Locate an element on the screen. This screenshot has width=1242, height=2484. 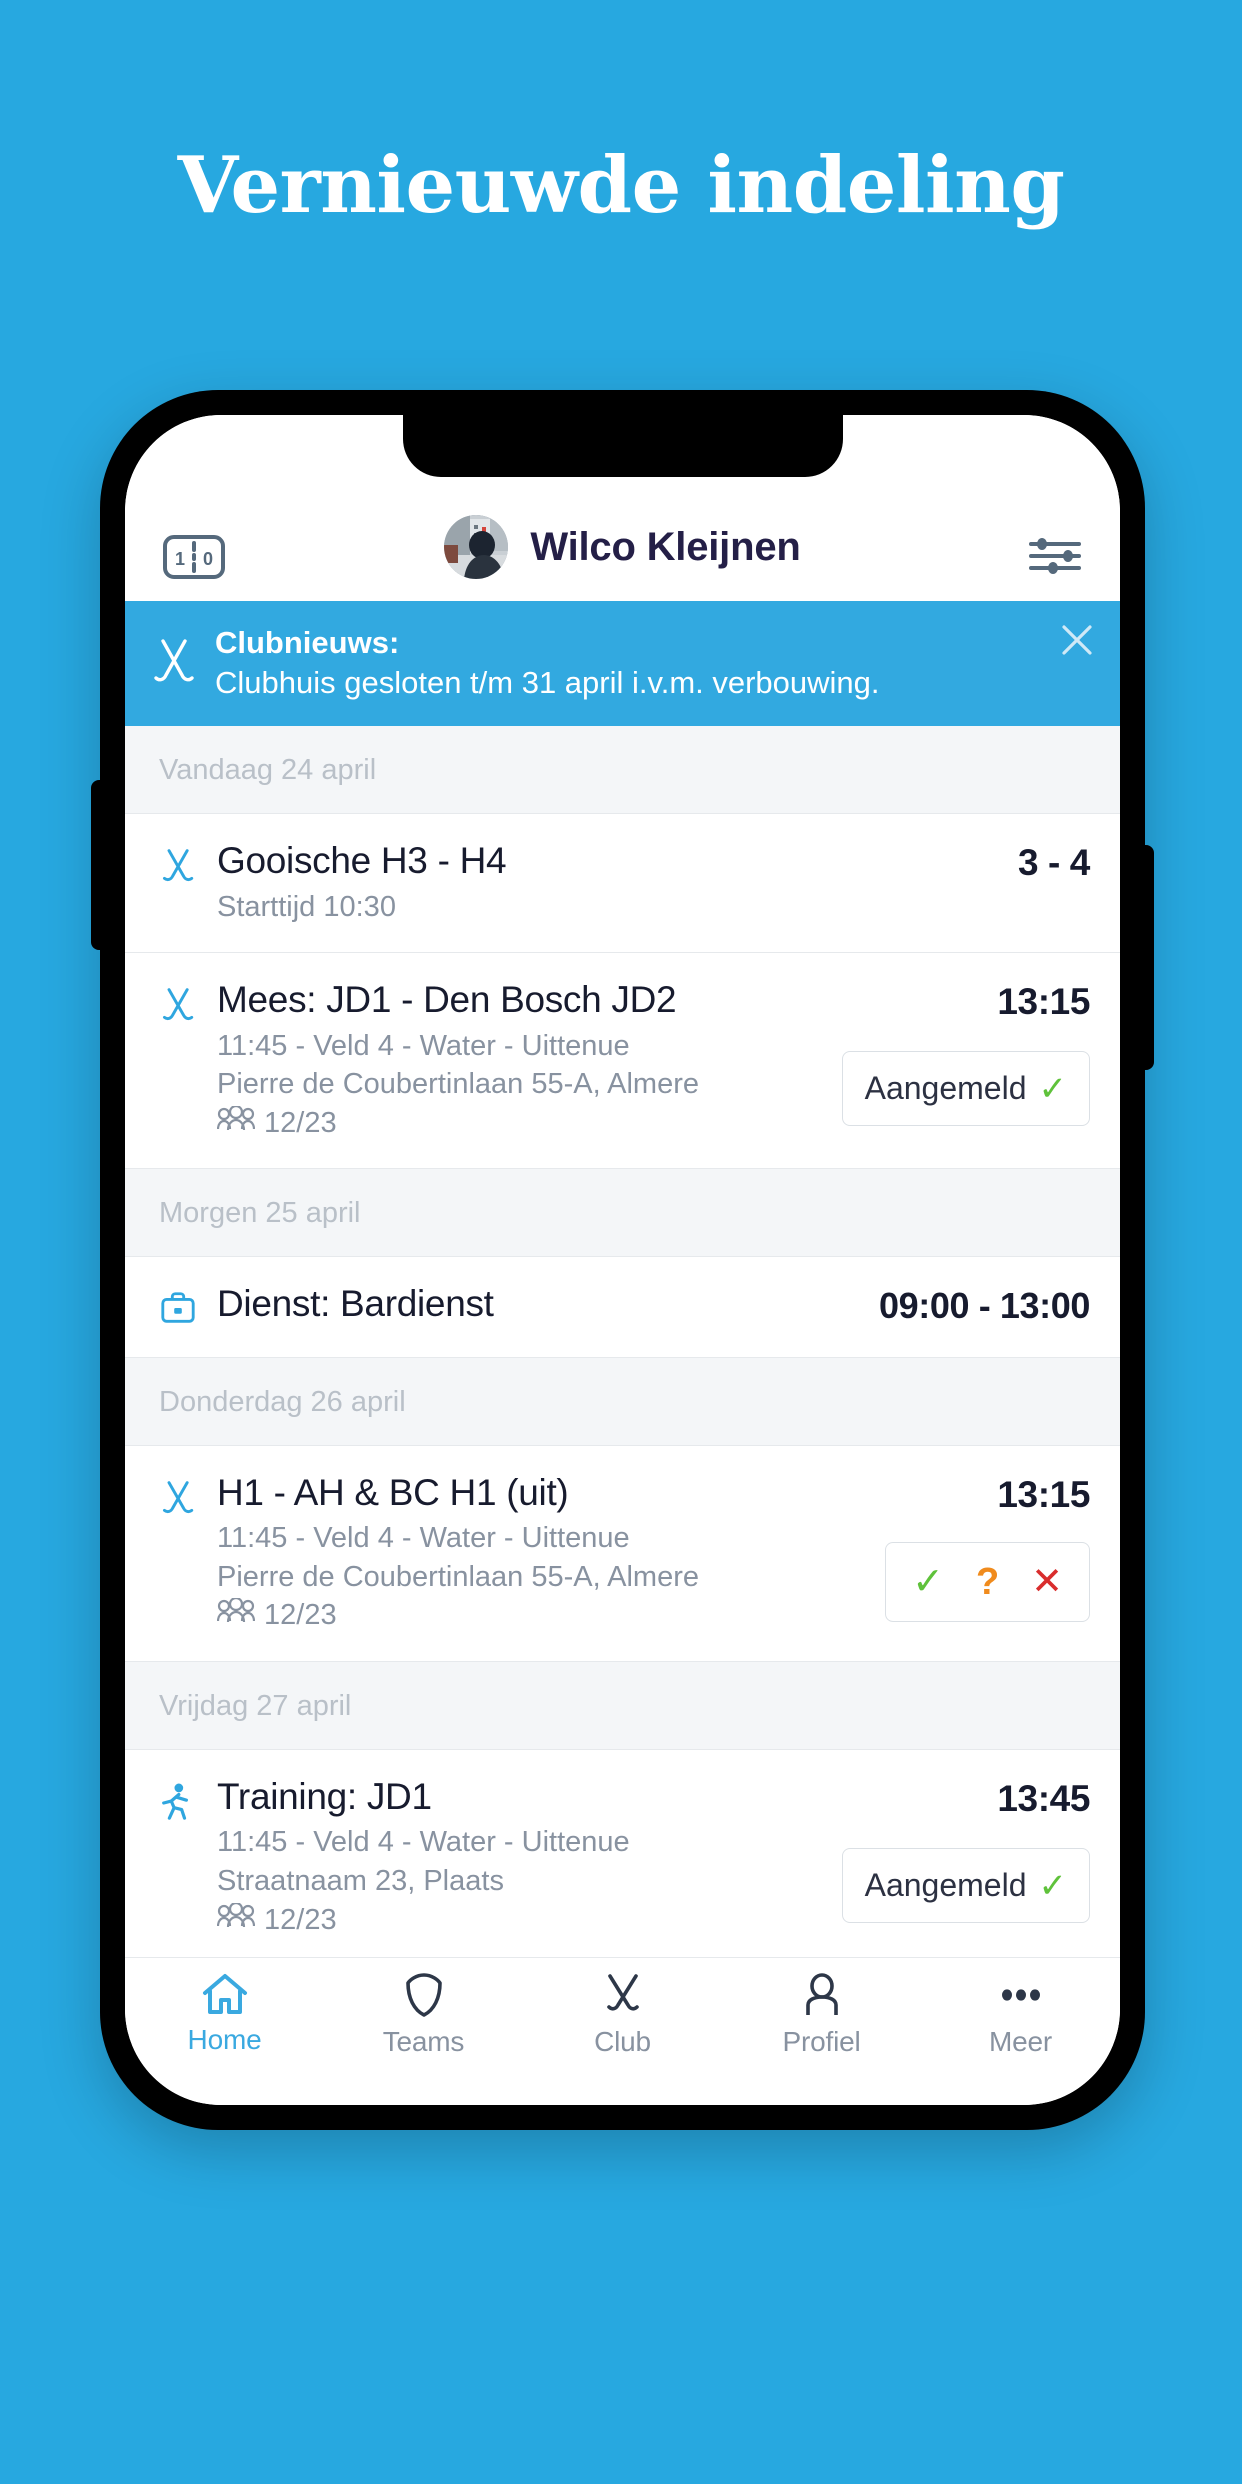
rsvp-group: ✓ ? ✕ is located at coordinates (987, 1581).